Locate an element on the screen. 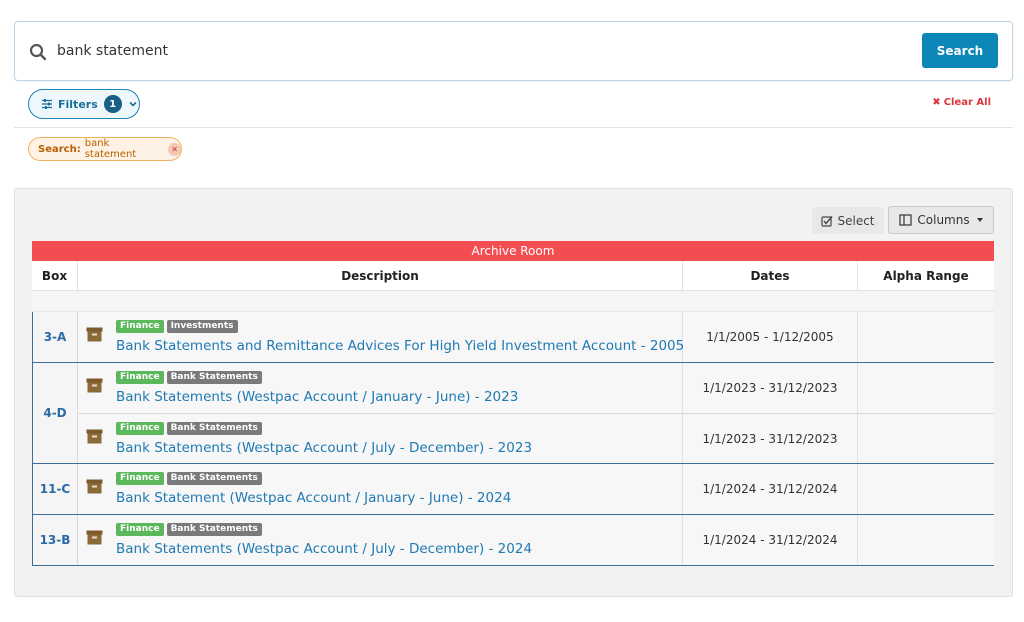 This screenshot has height=622, width=1024. columns-button: Columns is located at coordinates (941, 220).